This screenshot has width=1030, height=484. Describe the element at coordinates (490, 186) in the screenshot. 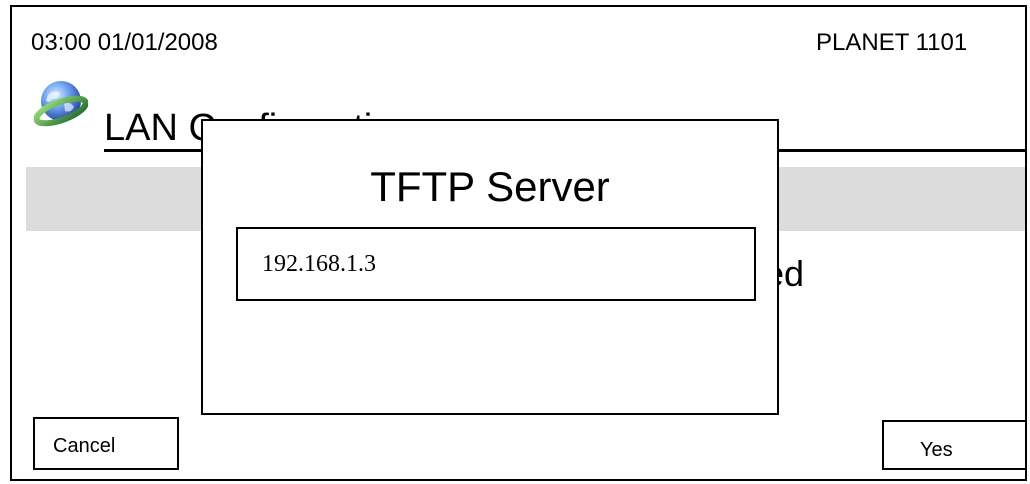

I see `dialog-title: TFTP Server` at that location.